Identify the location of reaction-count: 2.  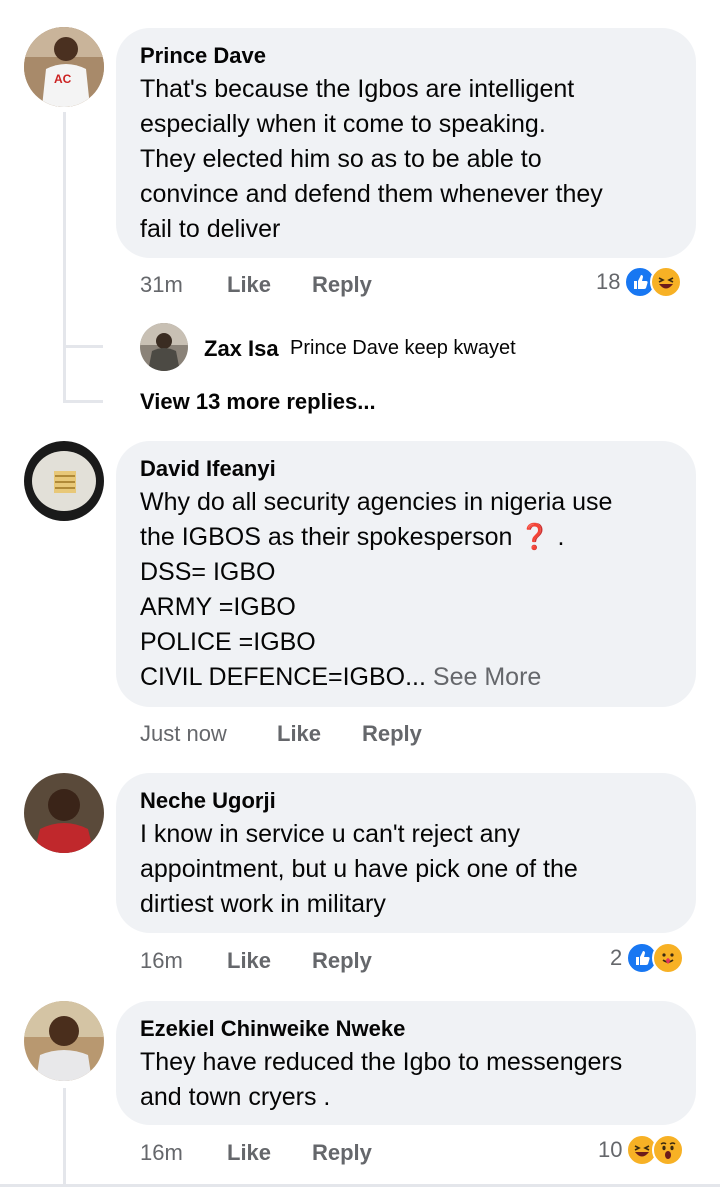
(616, 957).